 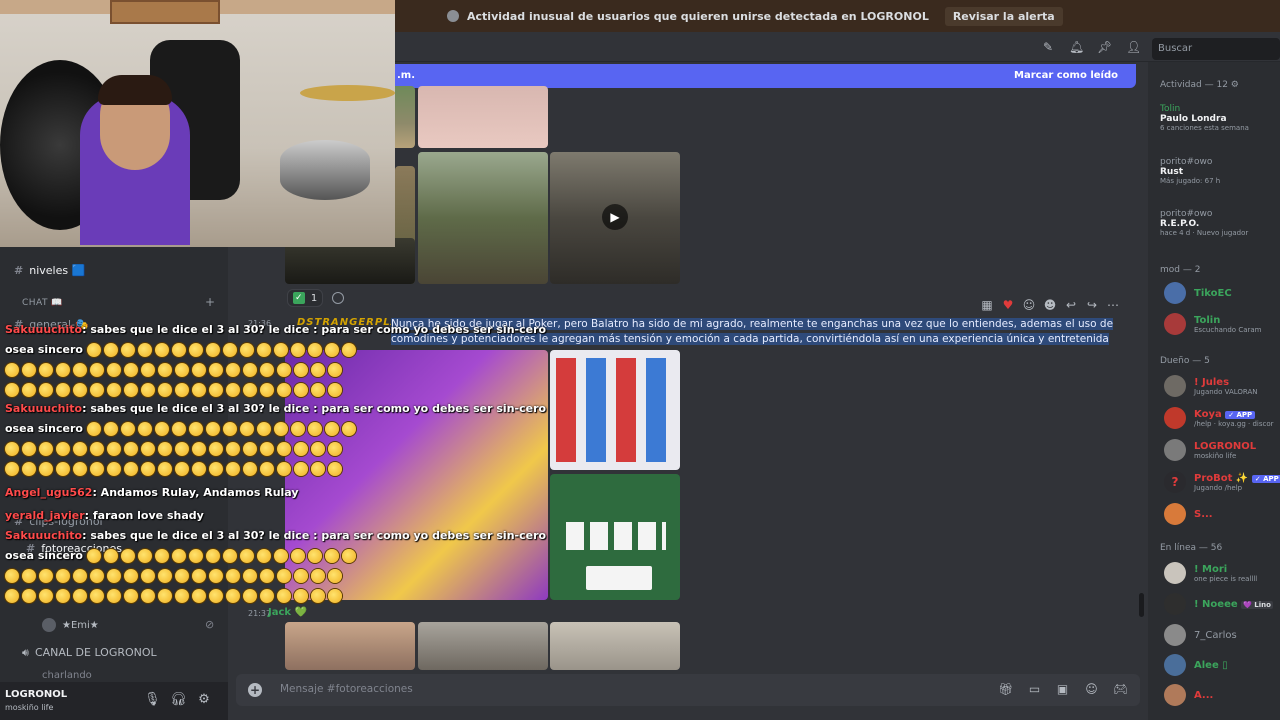 What do you see at coordinates (36, 694) in the screenshot?
I see `user-name: LOGRONOL` at bounding box center [36, 694].